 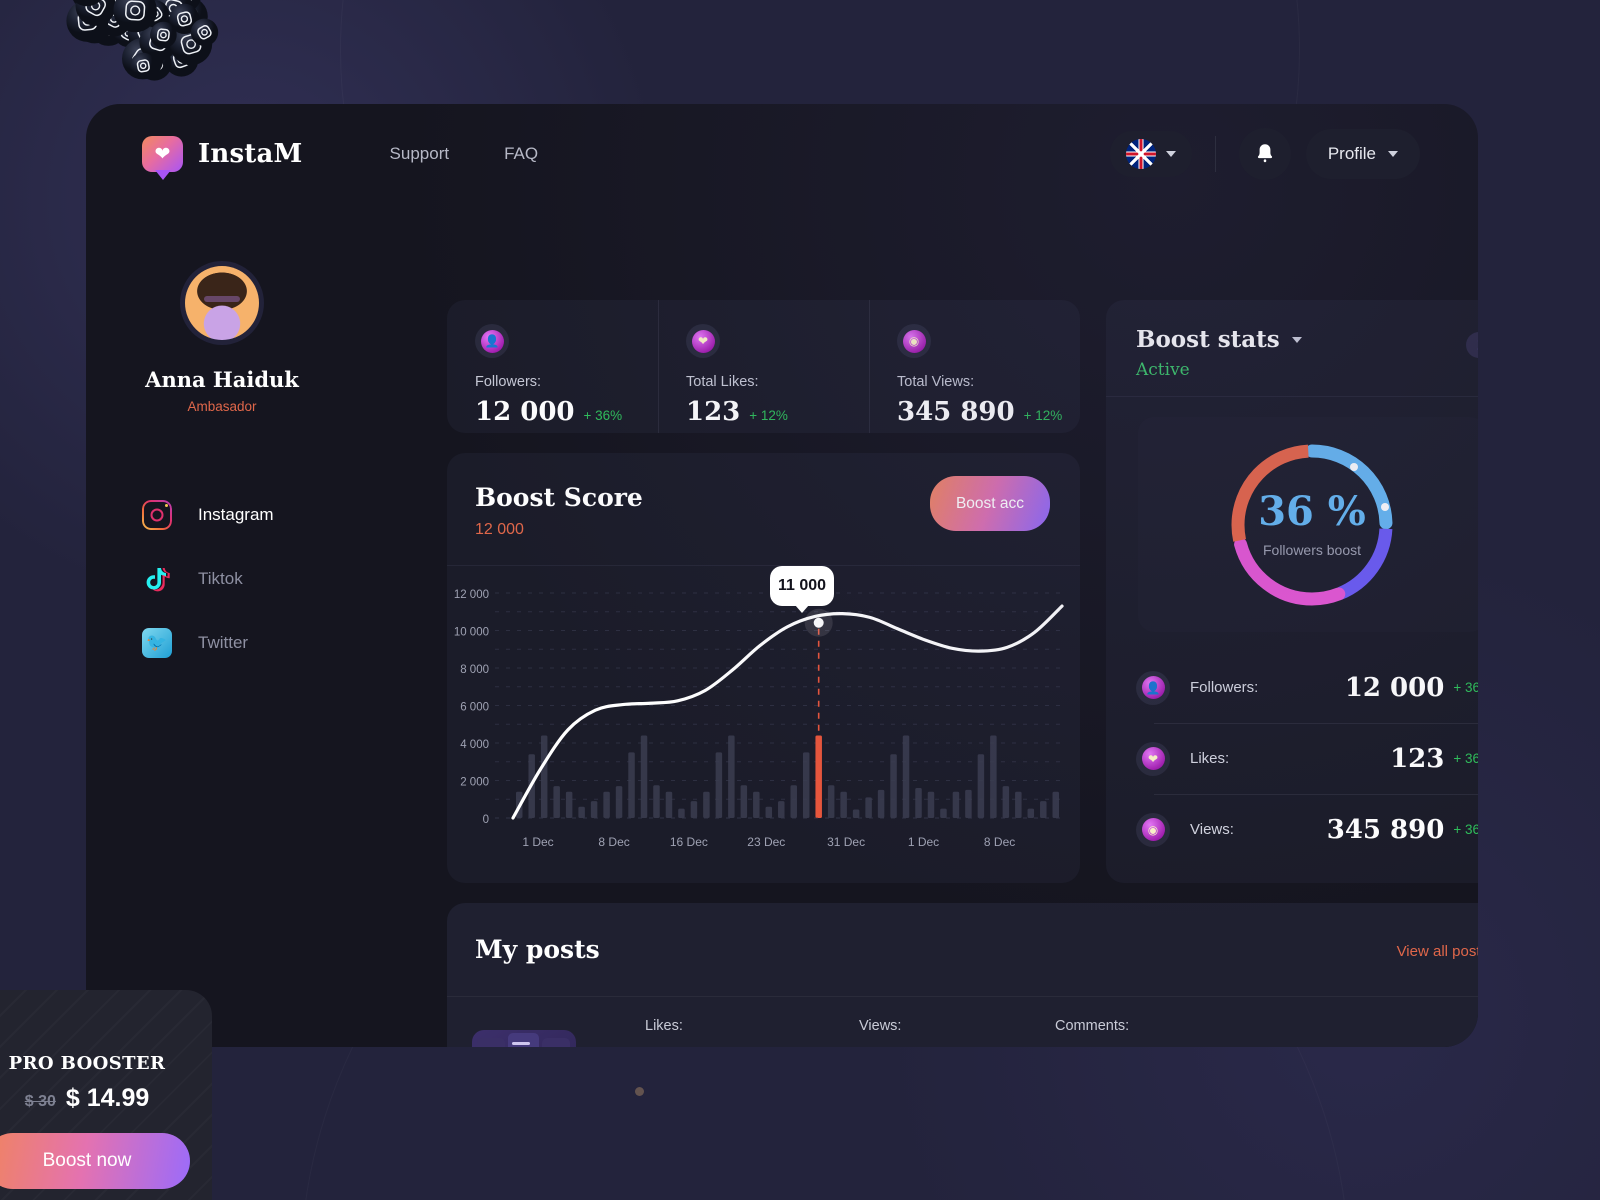 I want to click on donut-percent: 36 %, so click(x=1312, y=511).